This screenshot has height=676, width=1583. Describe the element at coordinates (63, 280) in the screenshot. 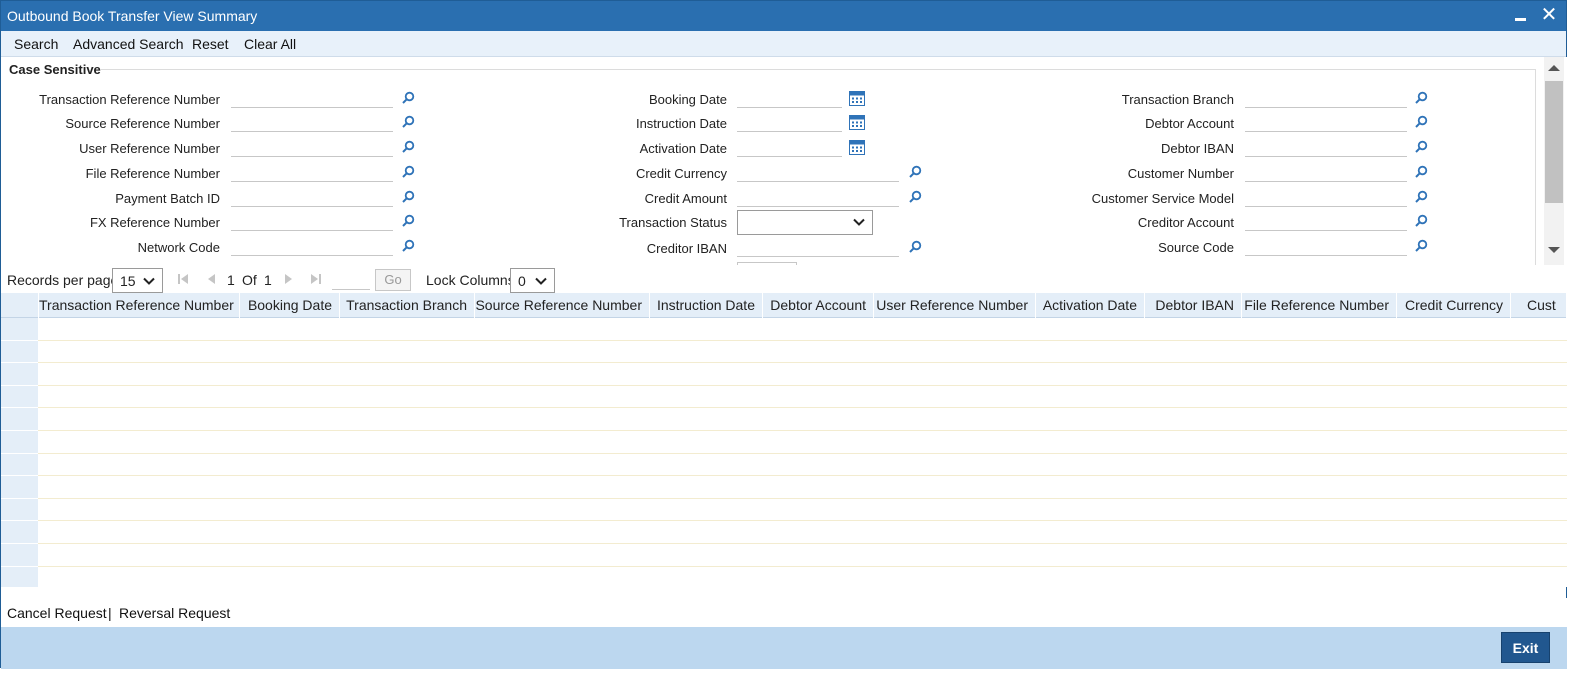

I see `records-per-page-label: Records per page` at that location.